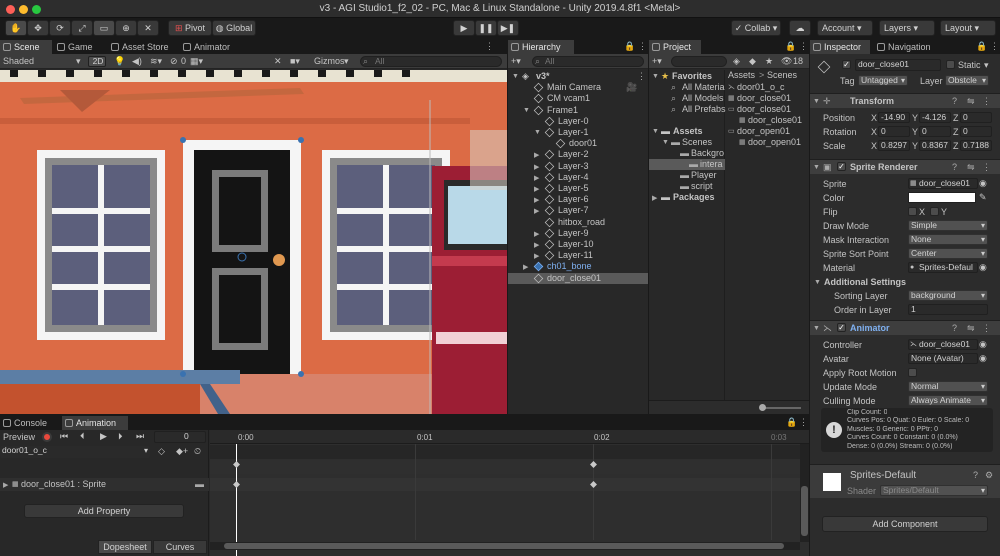  What do you see at coordinates (752, 61) in the screenshot?
I see `filter-label-icon: ◆` at bounding box center [752, 61].